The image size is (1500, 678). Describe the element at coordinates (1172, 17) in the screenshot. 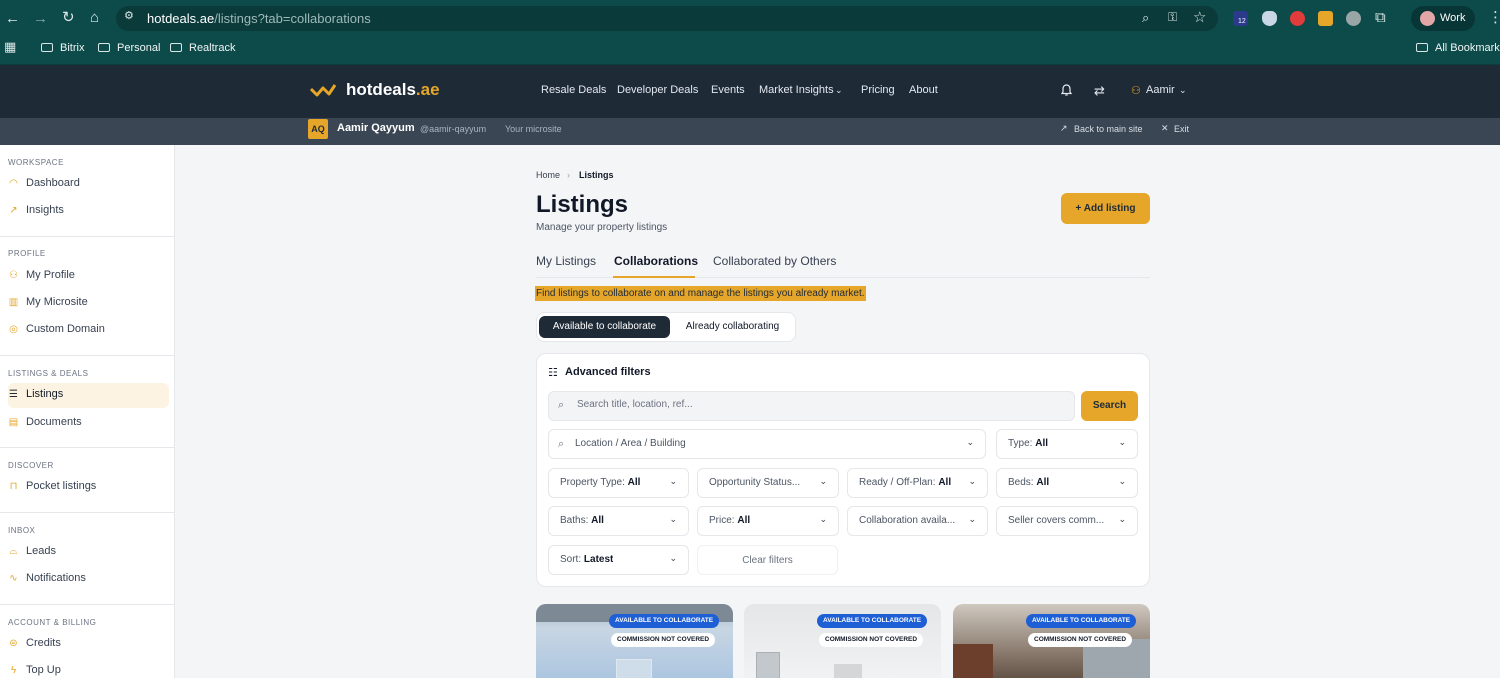

I see `password-key-icon: ⚿` at that location.